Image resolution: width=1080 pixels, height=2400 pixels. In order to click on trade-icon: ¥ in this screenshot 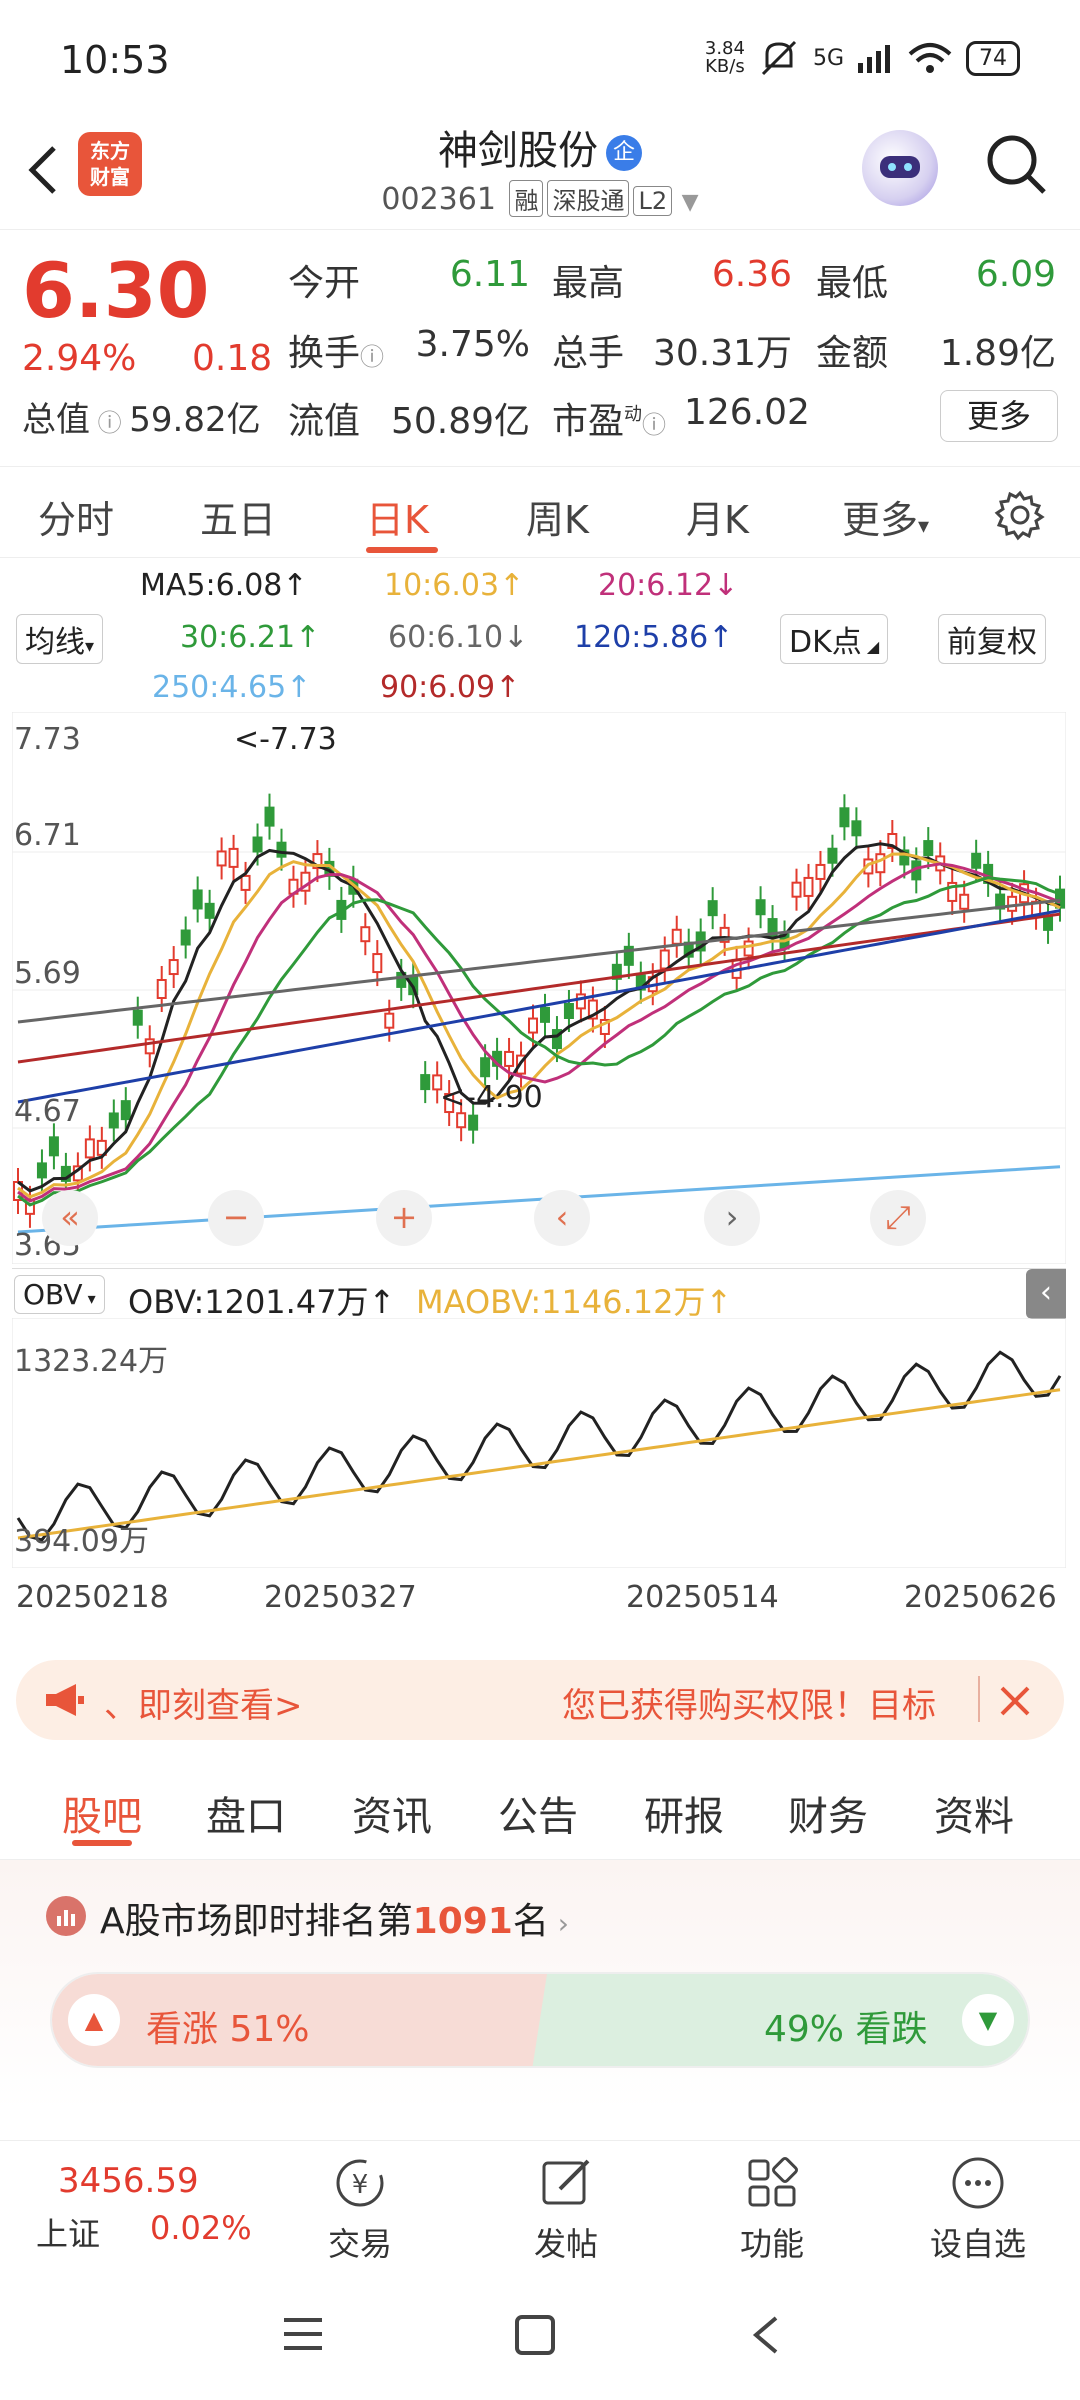, I will do `click(360, 2183)`.